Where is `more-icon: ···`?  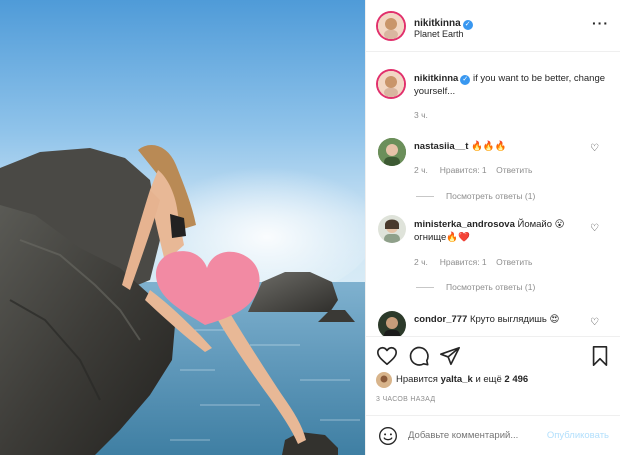 more-icon: ··· is located at coordinates (600, 23).